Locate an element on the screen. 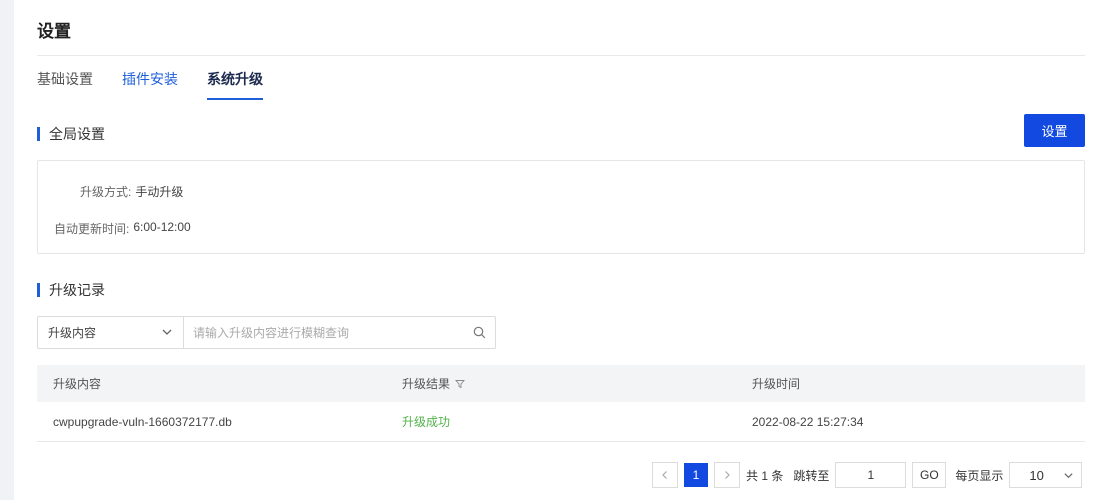 This screenshot has height=500, width=1112. row-time: 2022-08-22 15:27:34 is located at coordinates (808, 421).